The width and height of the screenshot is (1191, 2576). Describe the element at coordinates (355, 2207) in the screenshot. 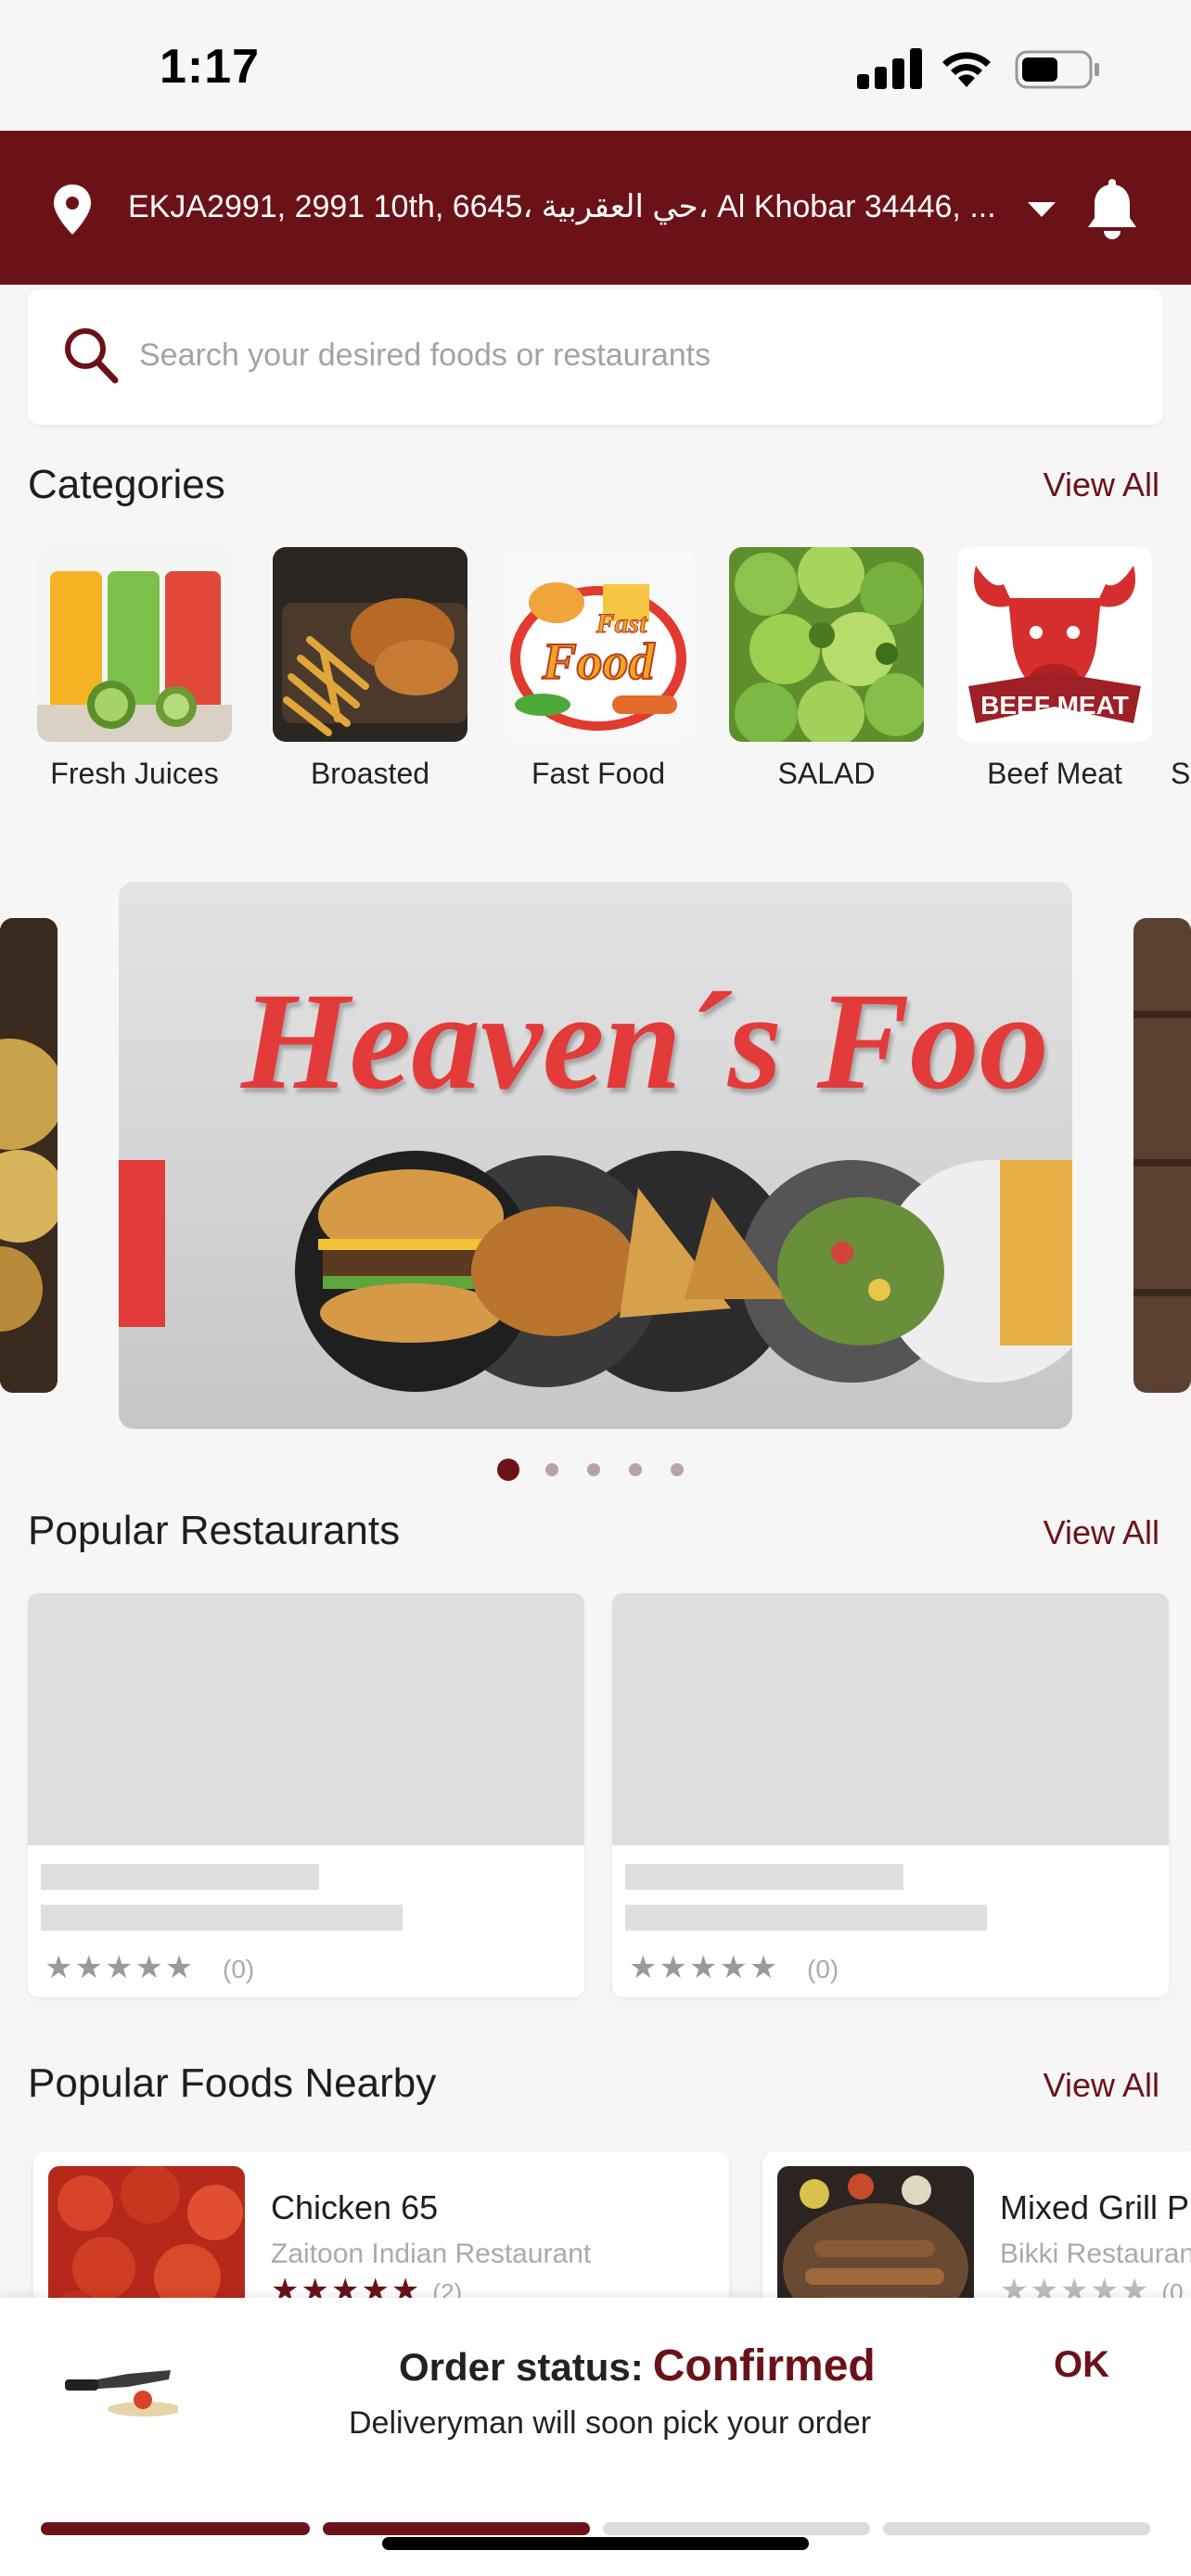

I see `food-name: Chicken 65` at that location.